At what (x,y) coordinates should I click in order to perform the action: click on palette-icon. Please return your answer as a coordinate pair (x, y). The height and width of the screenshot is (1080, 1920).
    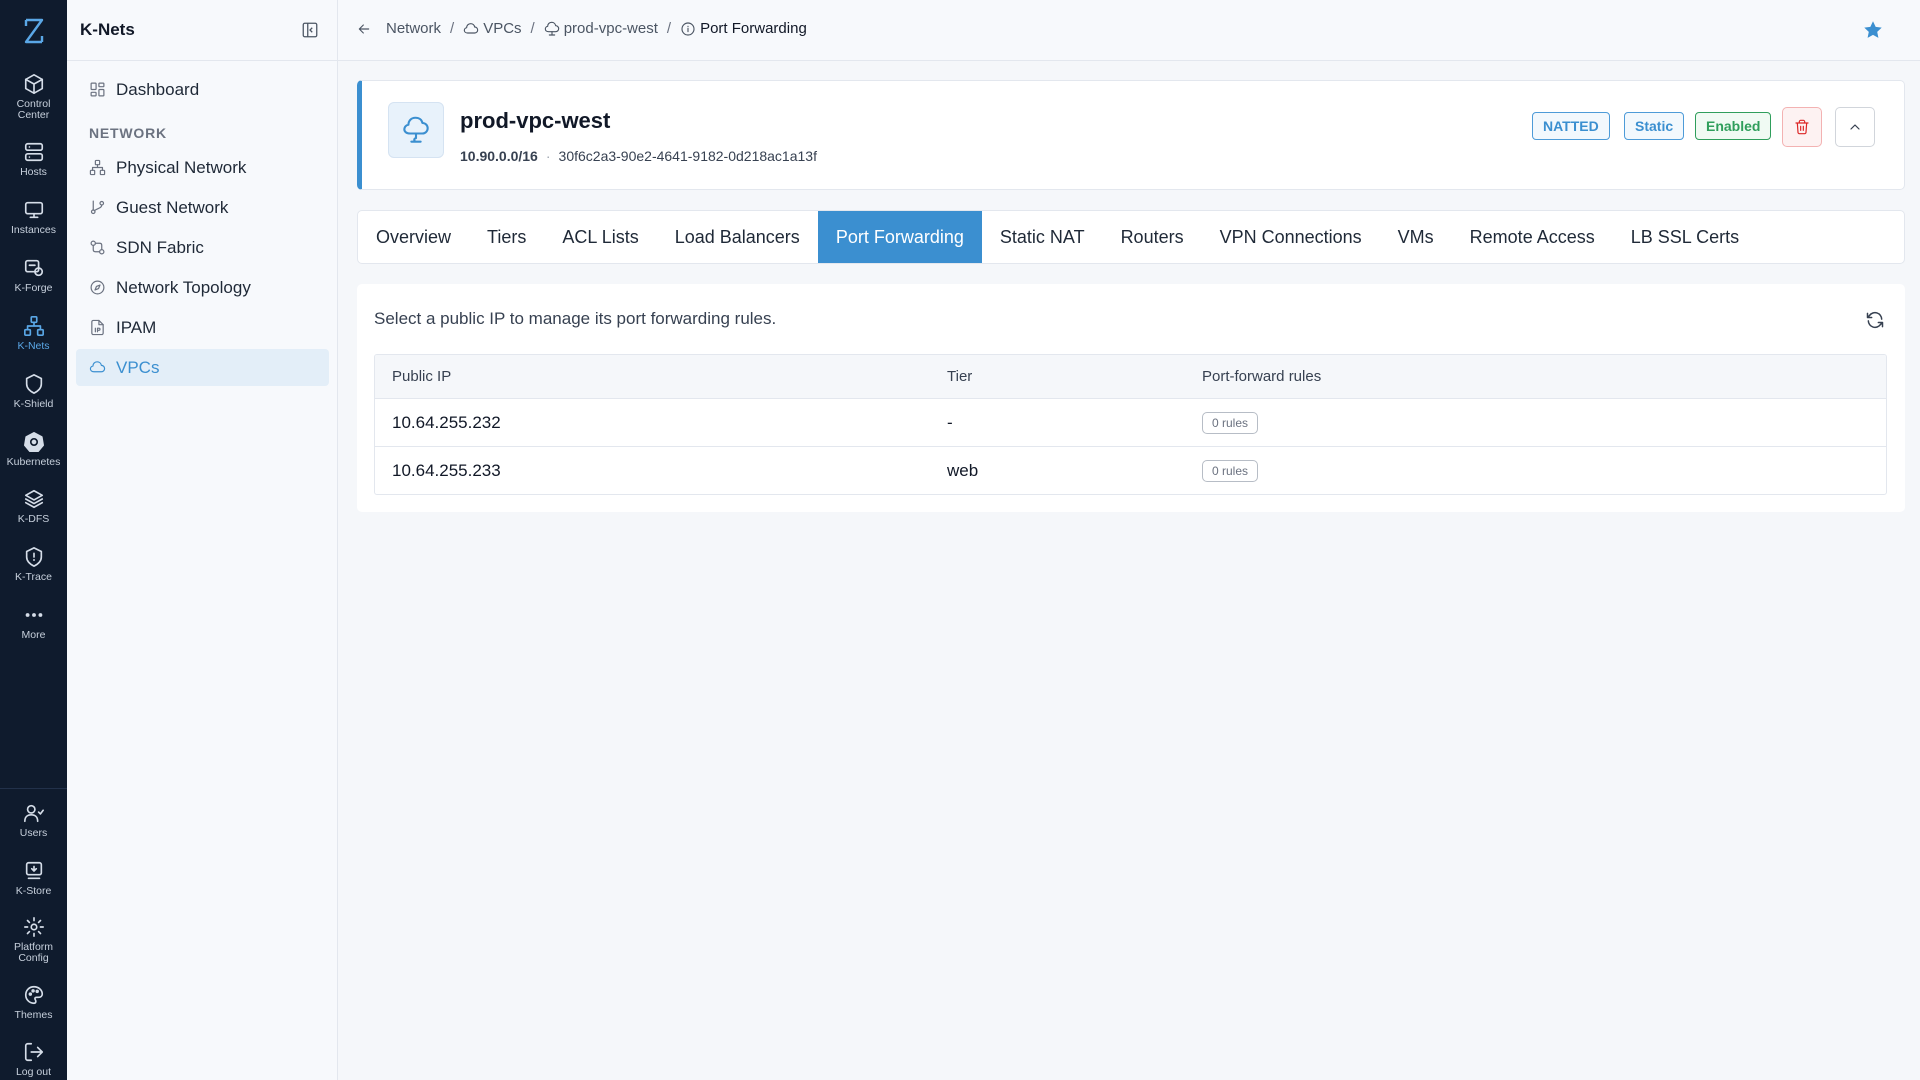
    Looking at the image, I should click on (33, 995).